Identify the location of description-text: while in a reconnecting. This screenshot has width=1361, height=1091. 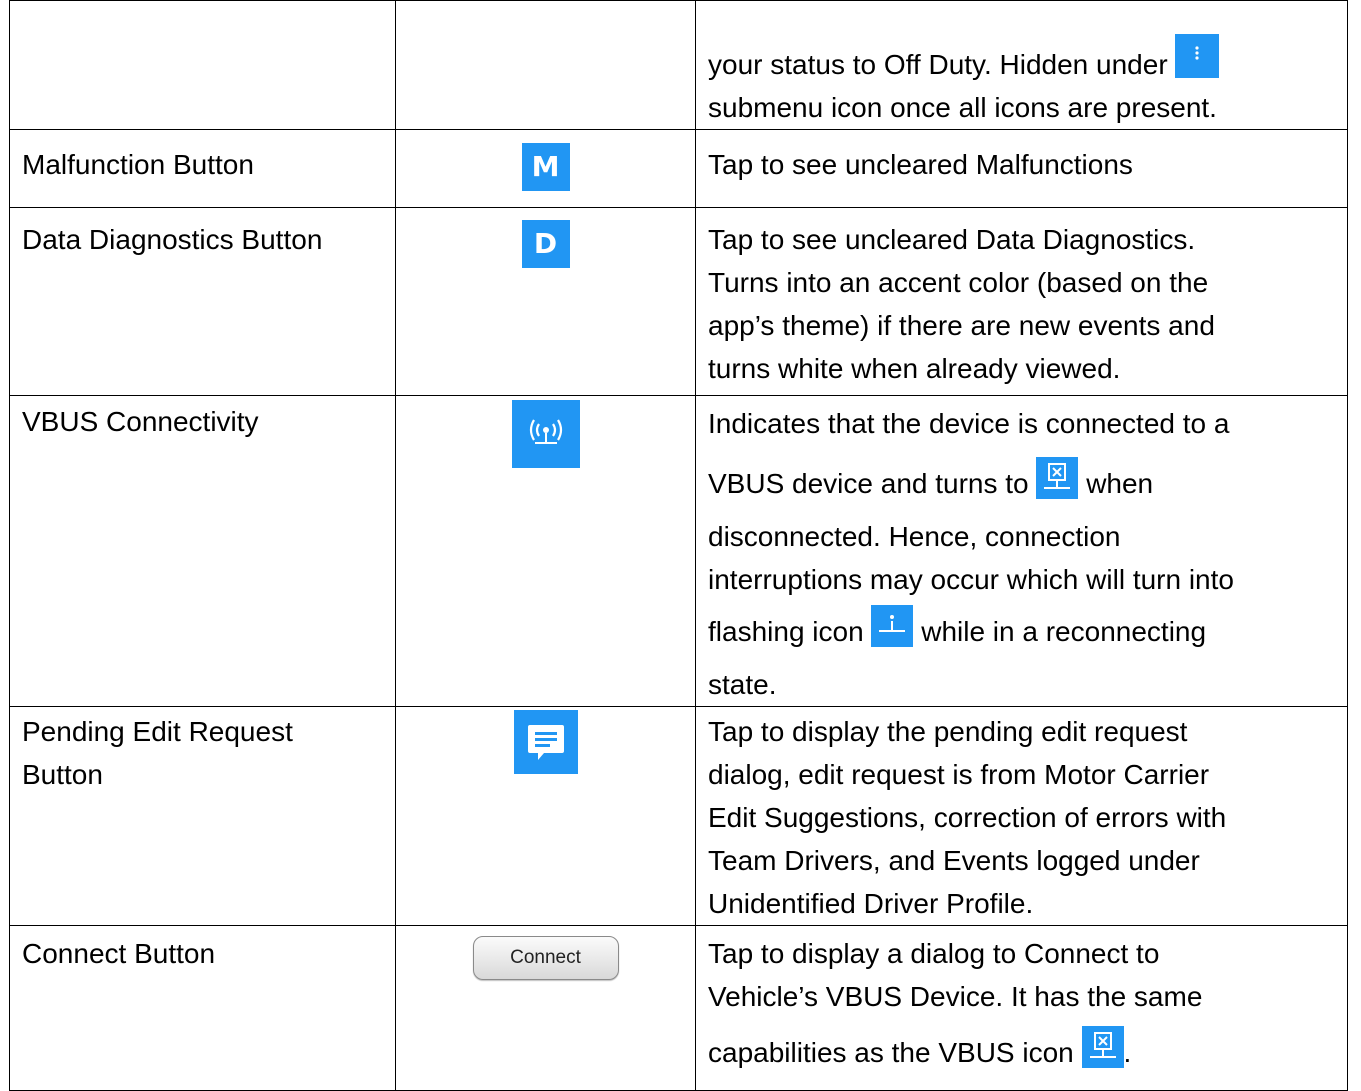
(1064, 631).